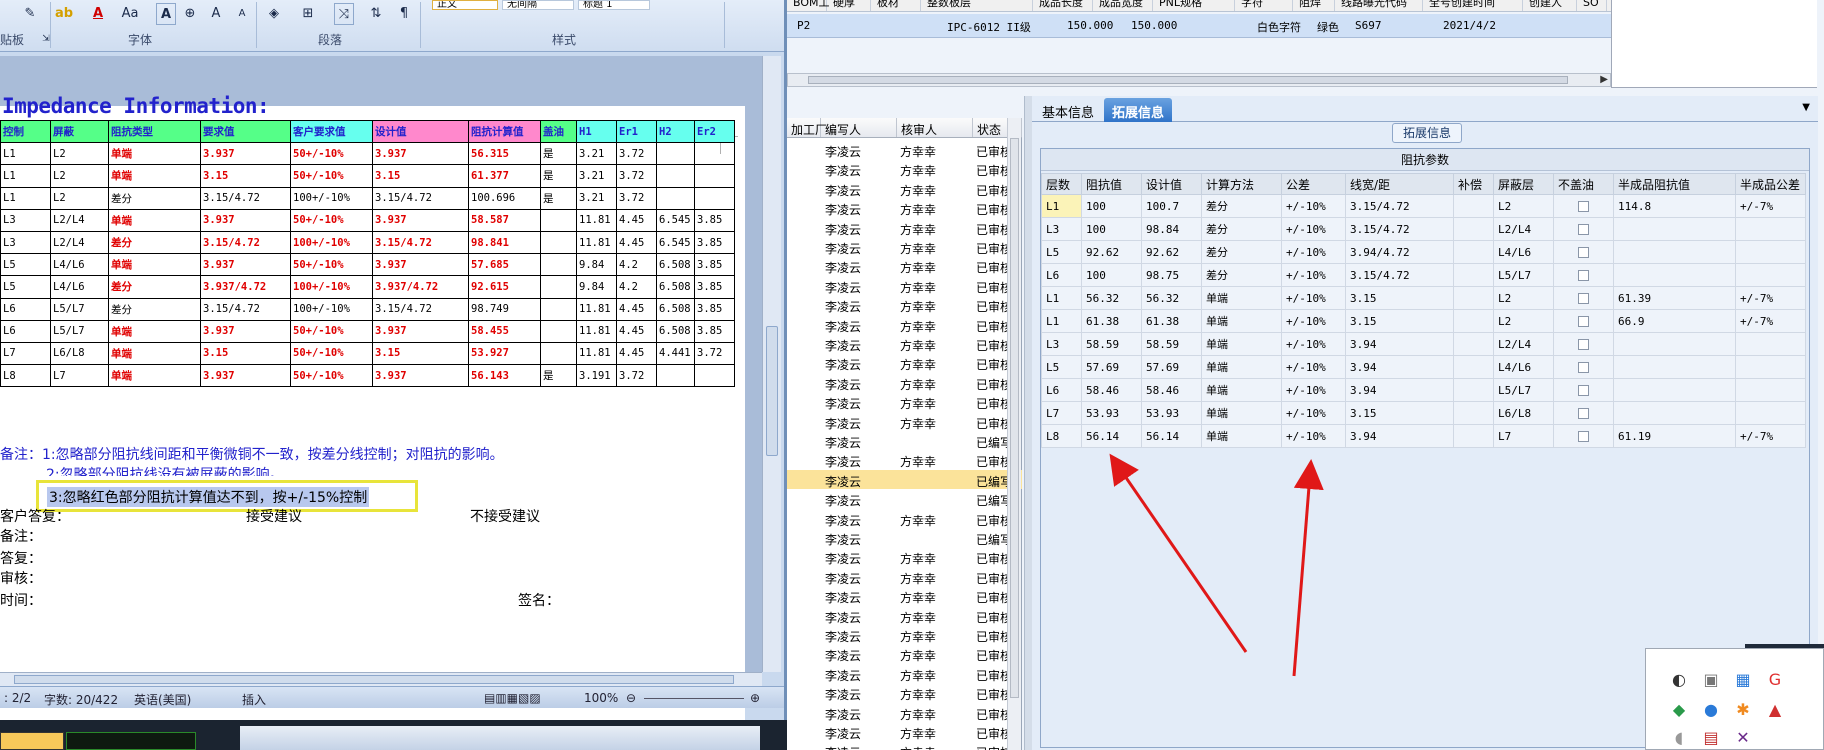 The image size is (1824, 750). Describe the element at coordinates (64, 14) in the screenshot. I see `highlight-color-icon: ab` at that location.